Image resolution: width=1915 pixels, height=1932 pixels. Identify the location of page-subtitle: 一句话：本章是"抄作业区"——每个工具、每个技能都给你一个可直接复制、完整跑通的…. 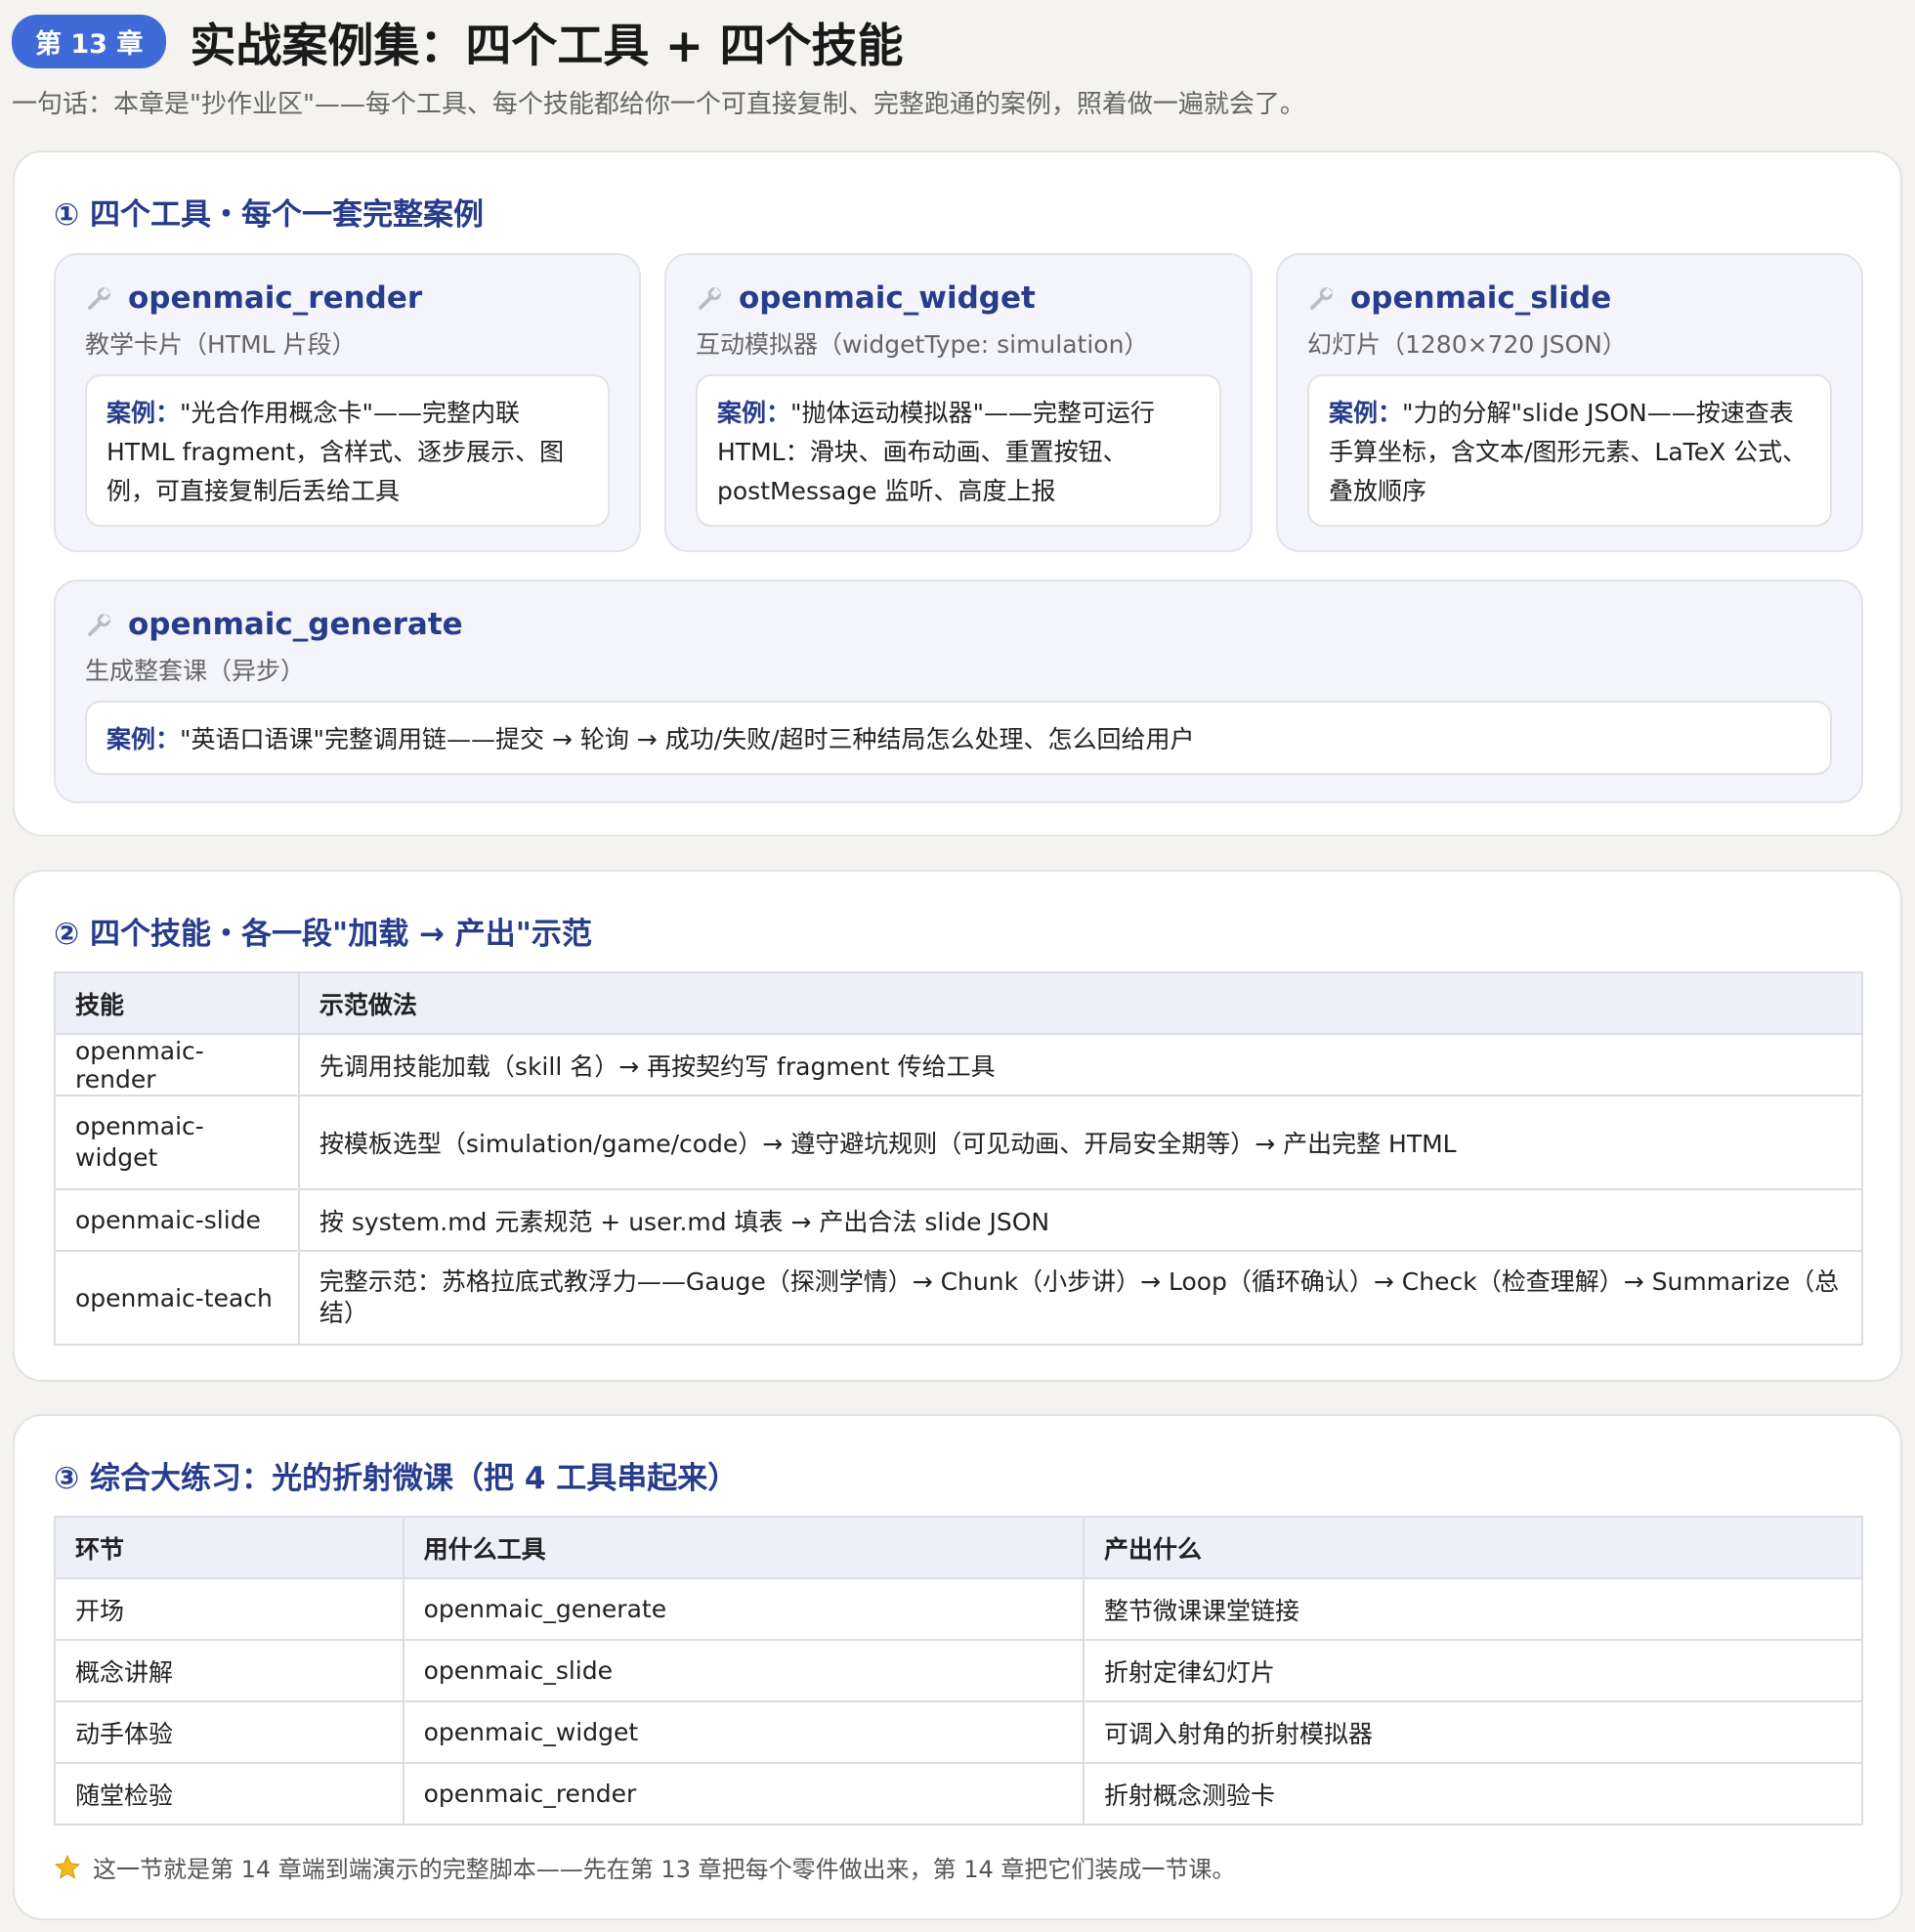
(658, 105).